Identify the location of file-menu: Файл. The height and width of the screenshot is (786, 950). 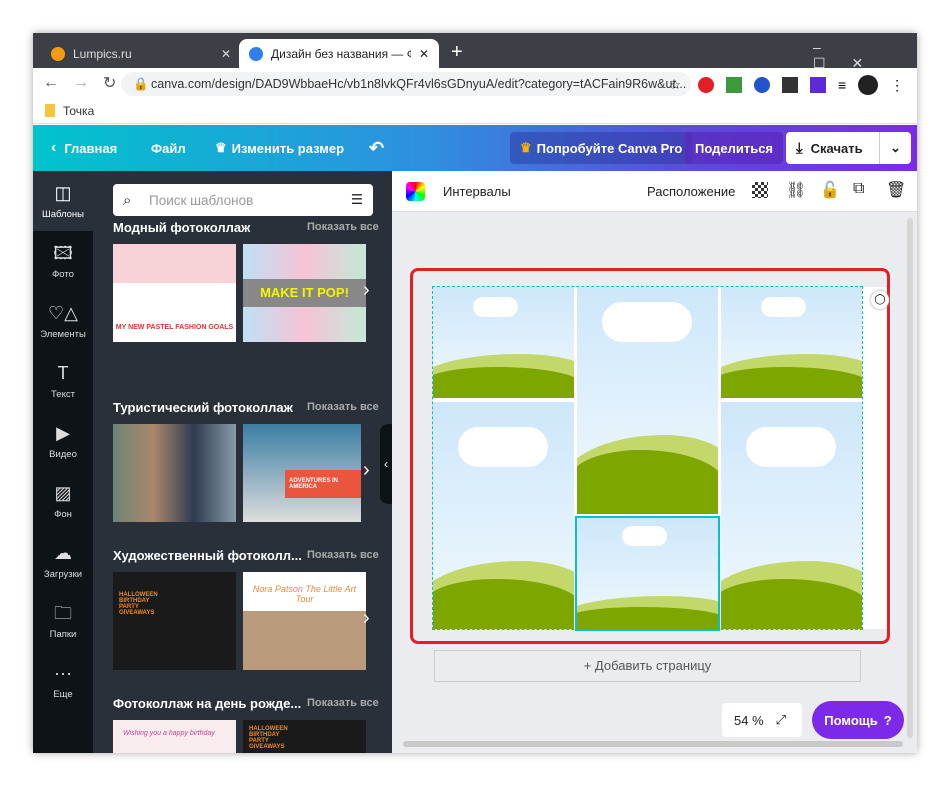
(168, 148).